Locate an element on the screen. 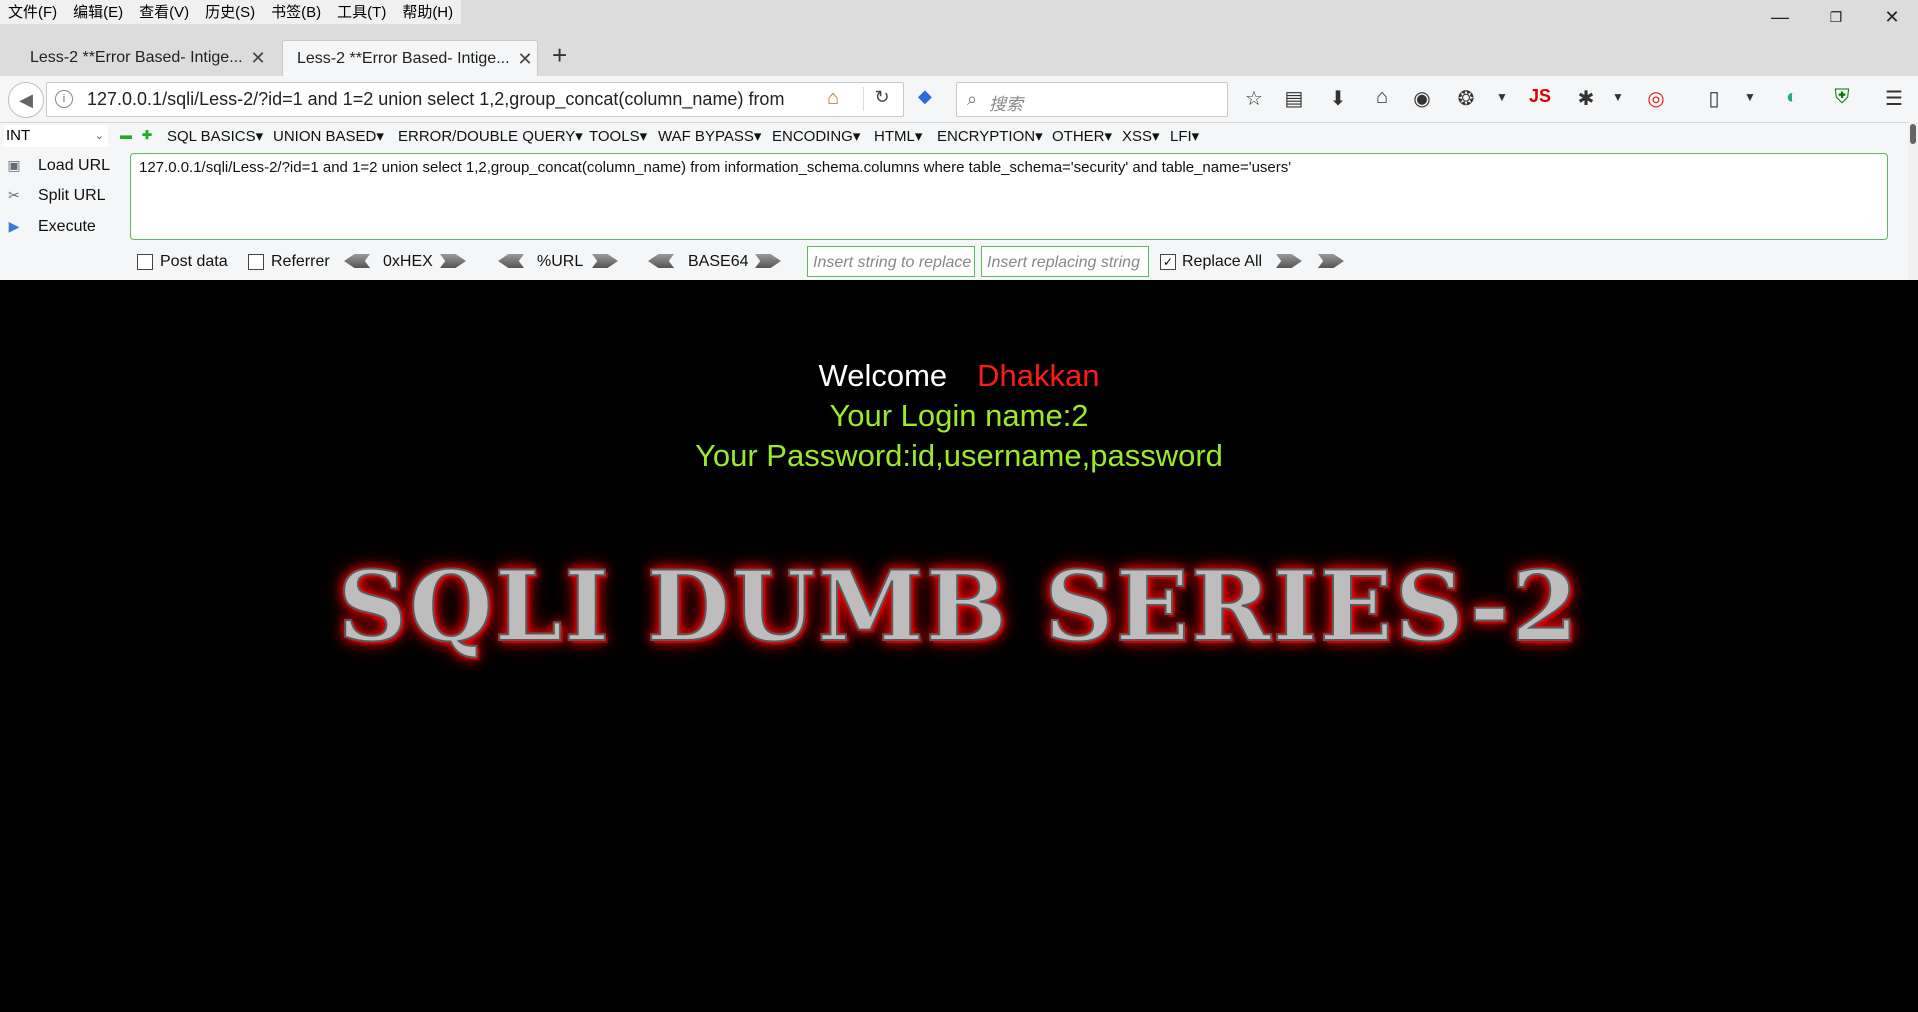 The image size is (1918, 1012). minus-icon: ▬ is located at coordinates (126, 135).